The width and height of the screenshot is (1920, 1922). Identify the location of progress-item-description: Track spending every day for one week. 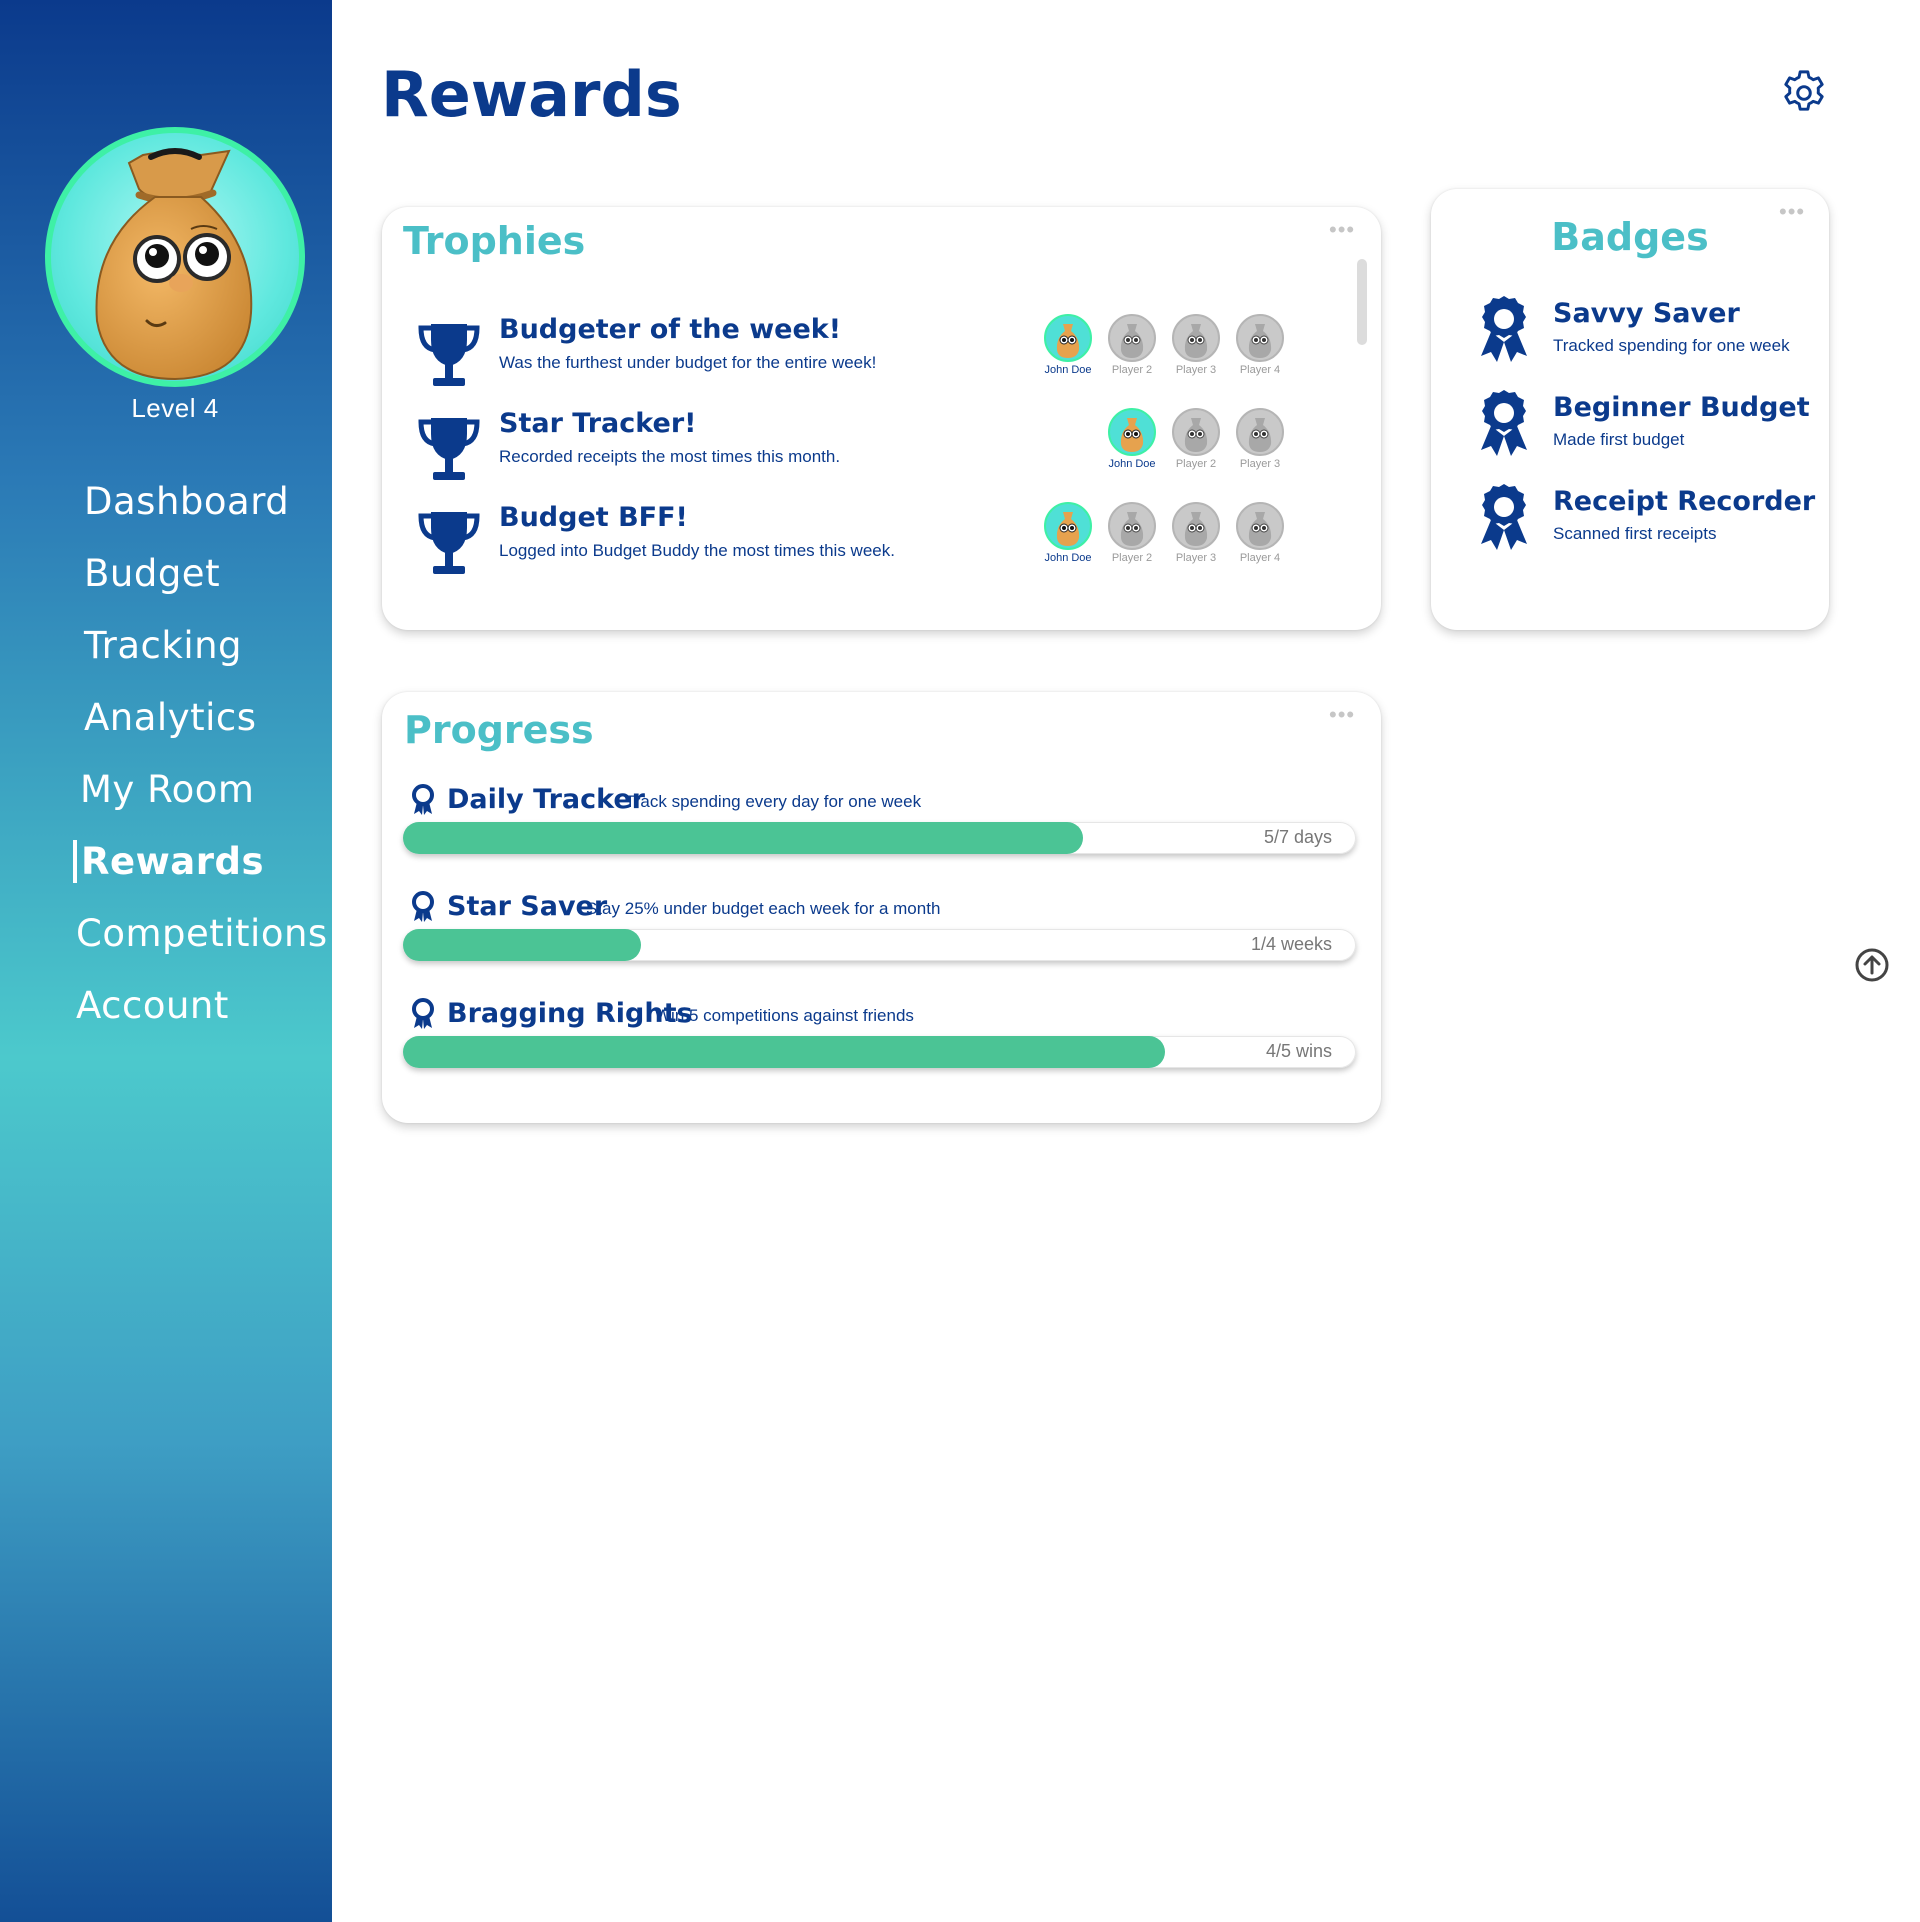
(773, 801).